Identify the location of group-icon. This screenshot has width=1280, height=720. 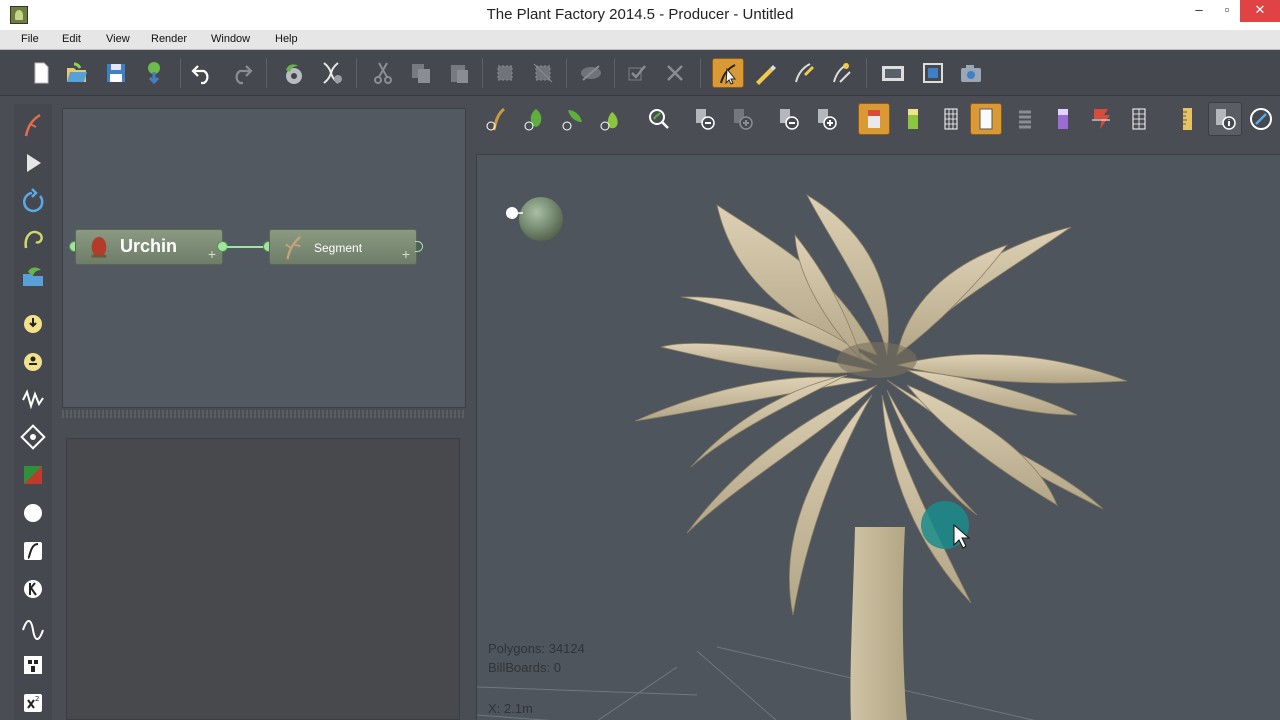
(505, 73).